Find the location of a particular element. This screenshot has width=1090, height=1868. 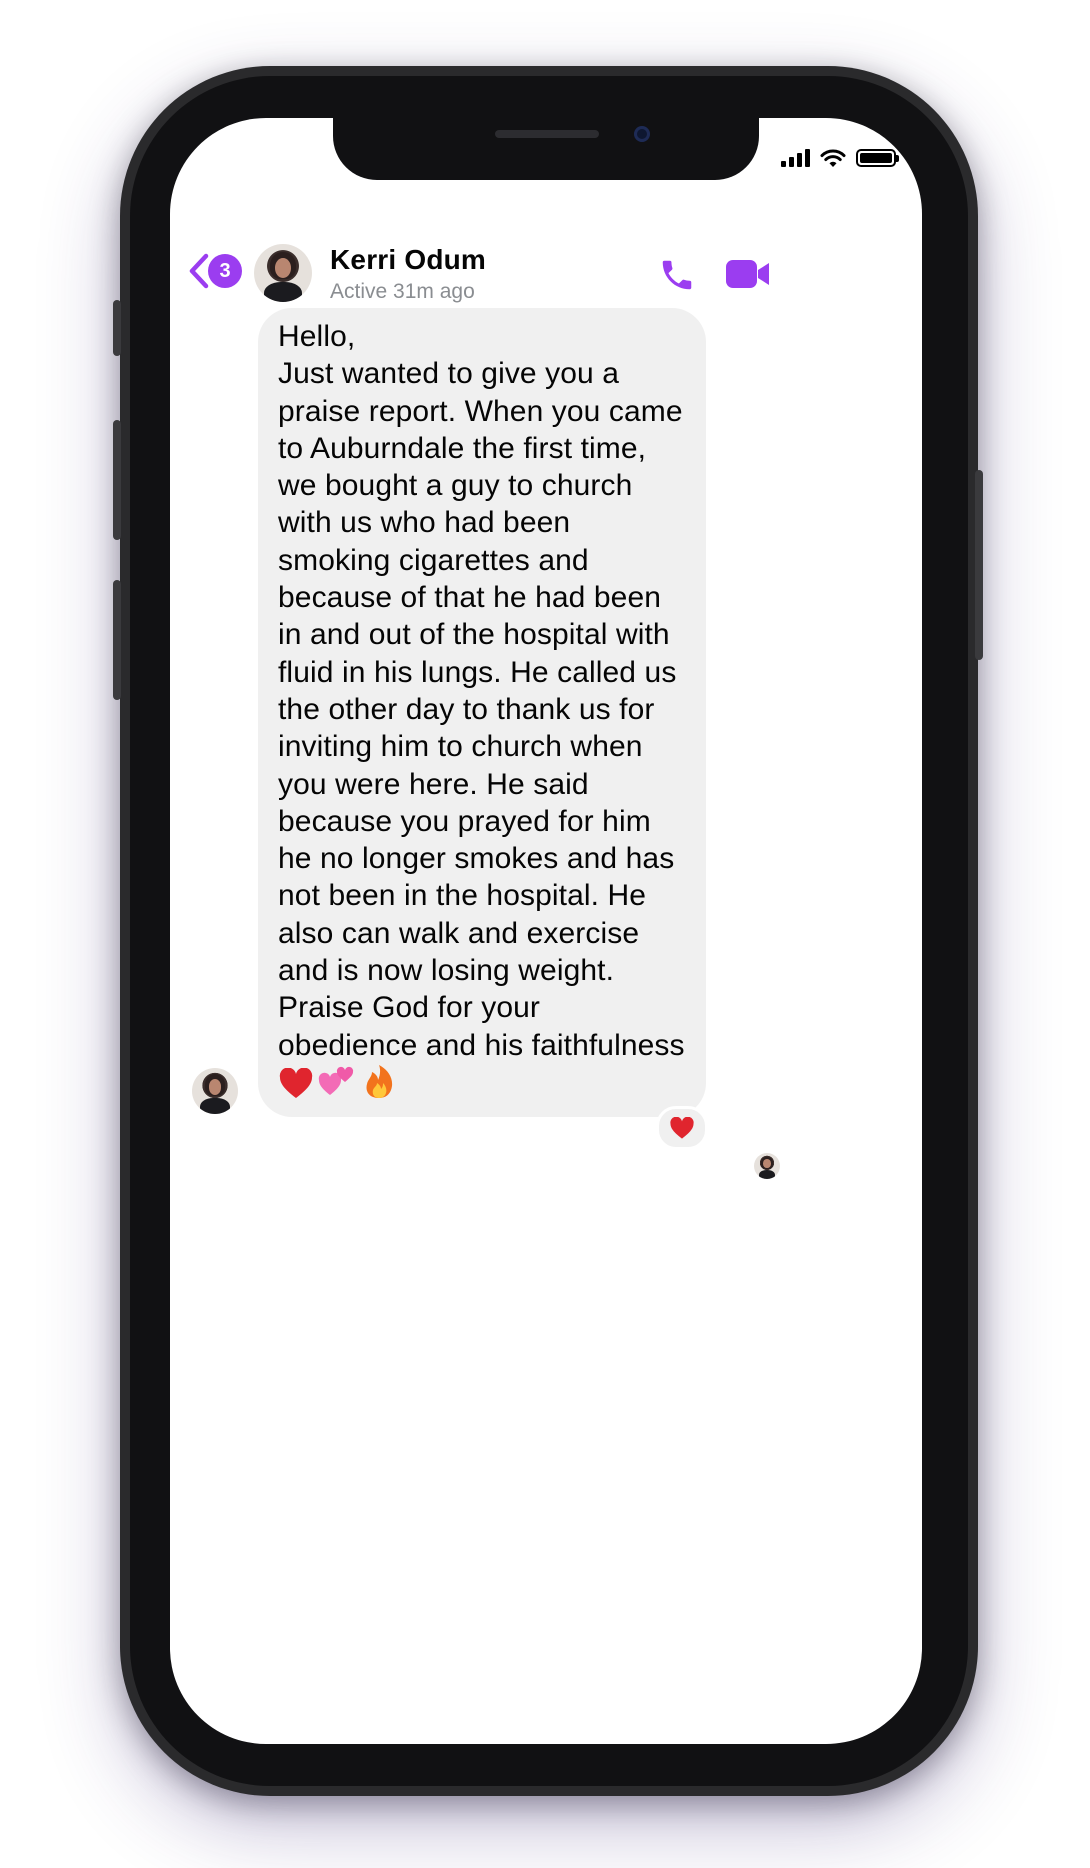

two-hearts-emoji-icon is located at coordinates (336, 1080).